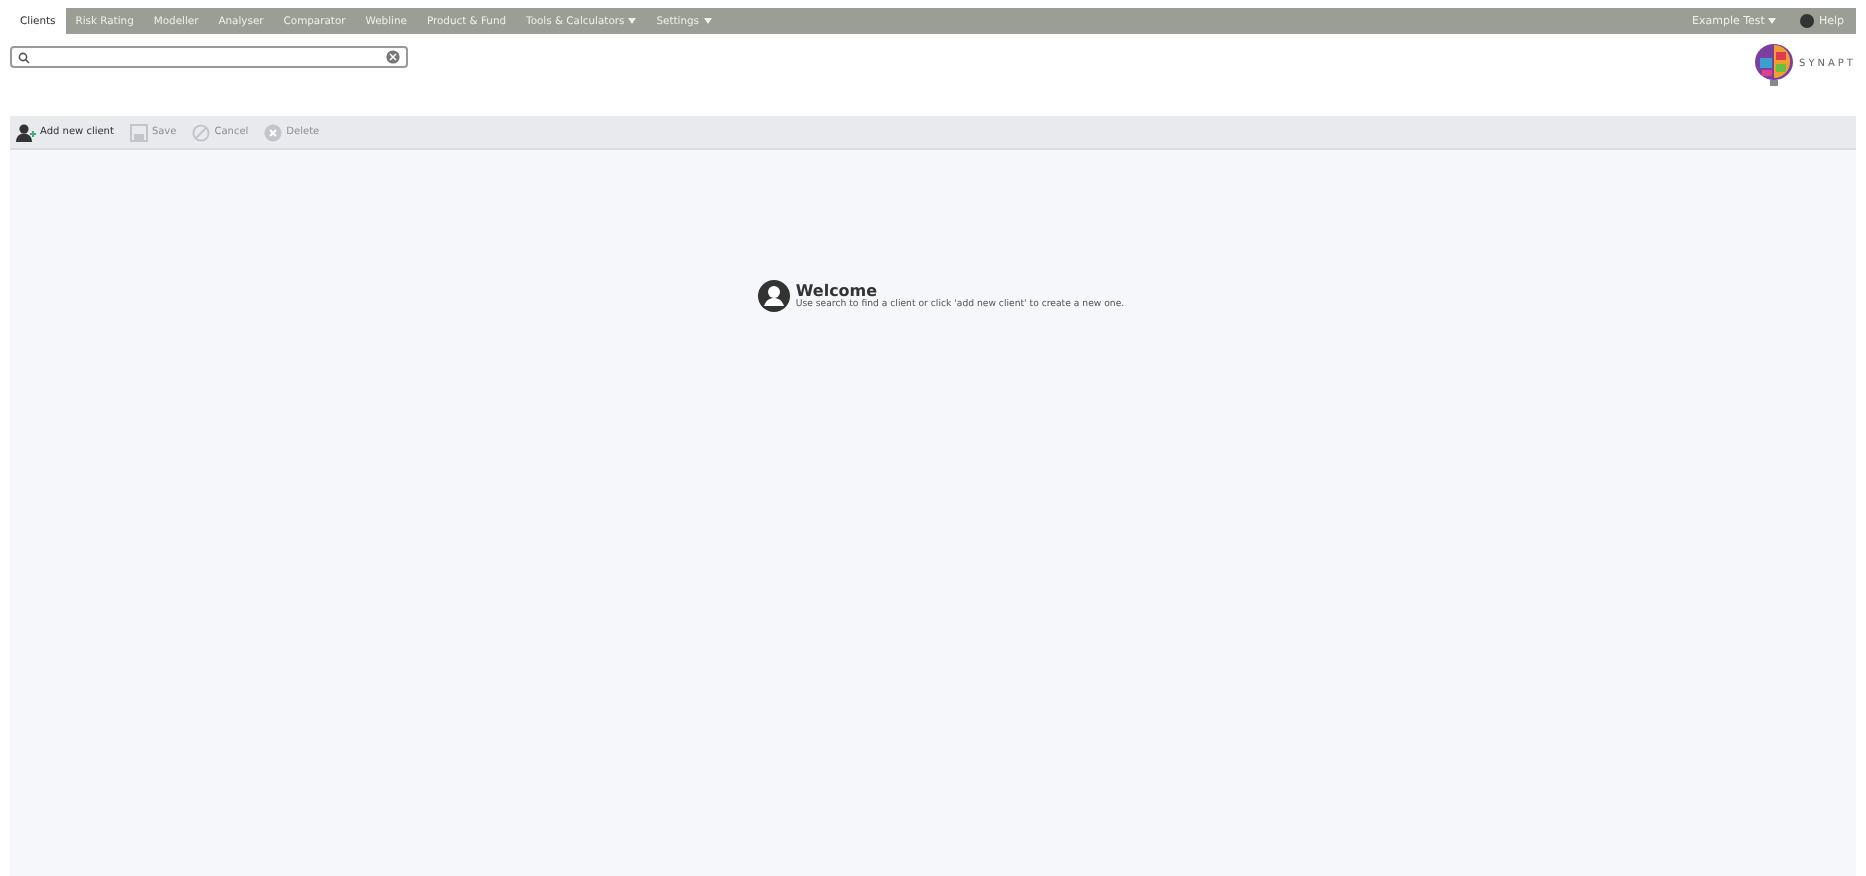 This screenshot has width=1866, height=876. Describe the element at coordinates (1773, 64) in the screenshot. I see `brain-logo-icon` at that location.